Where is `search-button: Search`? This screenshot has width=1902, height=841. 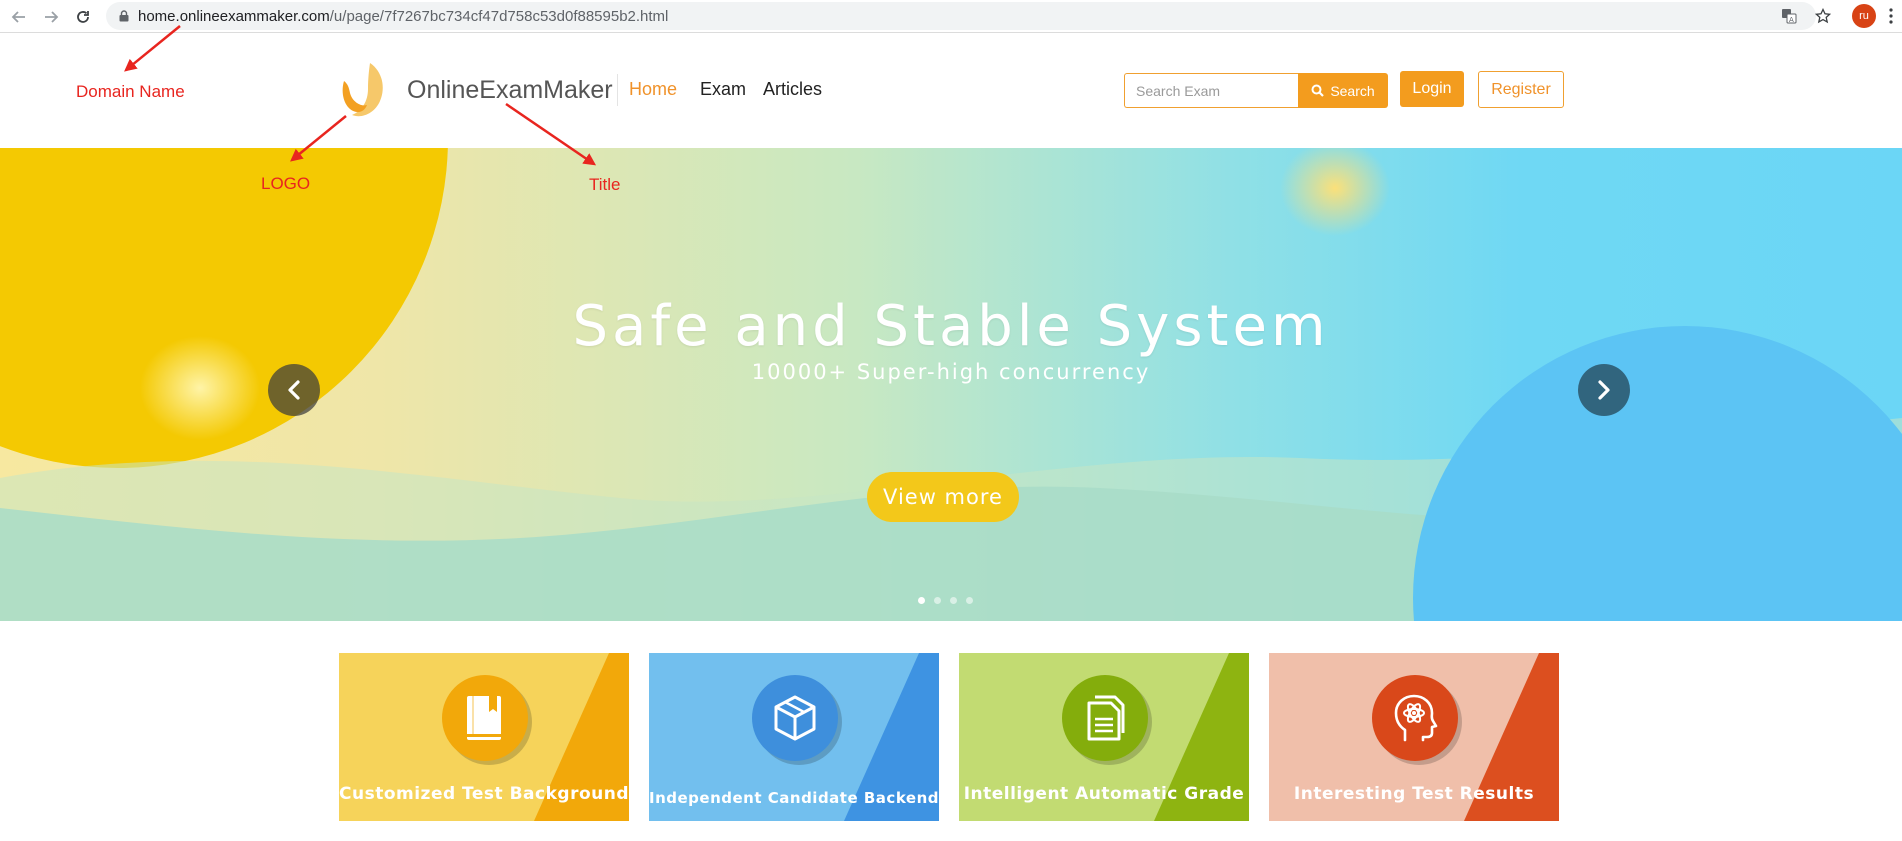 search-button: Search is located at coordinates (1343, 90).